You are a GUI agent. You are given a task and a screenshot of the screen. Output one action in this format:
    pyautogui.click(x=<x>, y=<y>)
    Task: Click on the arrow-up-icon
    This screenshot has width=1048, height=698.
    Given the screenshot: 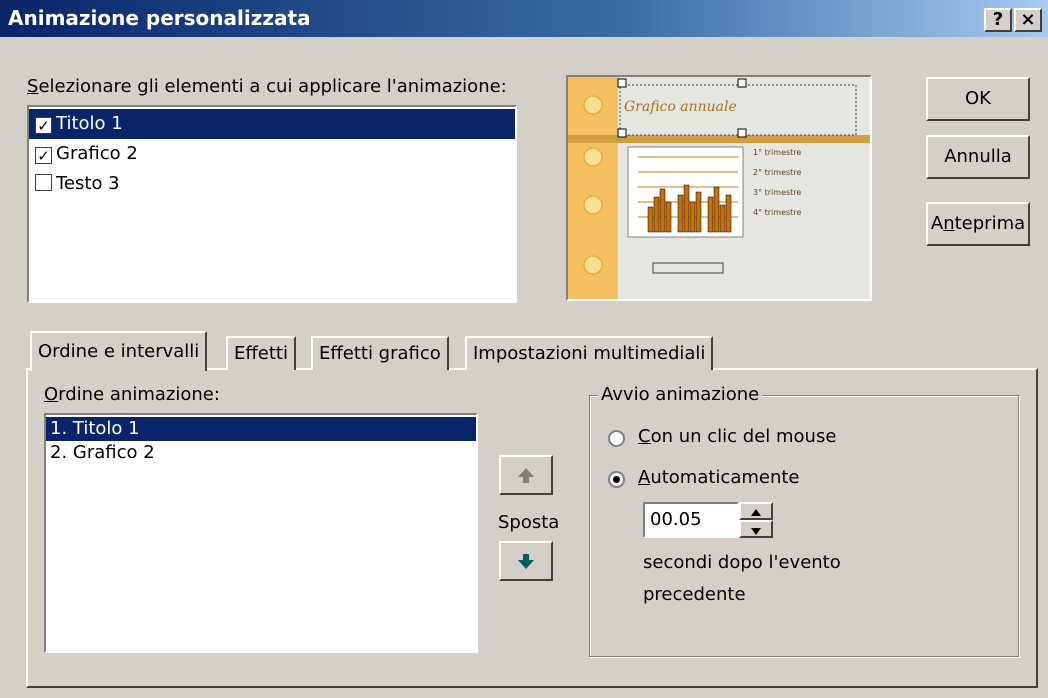 What is the action you would take?
    pyautogui.click(x=526, y=475)
    